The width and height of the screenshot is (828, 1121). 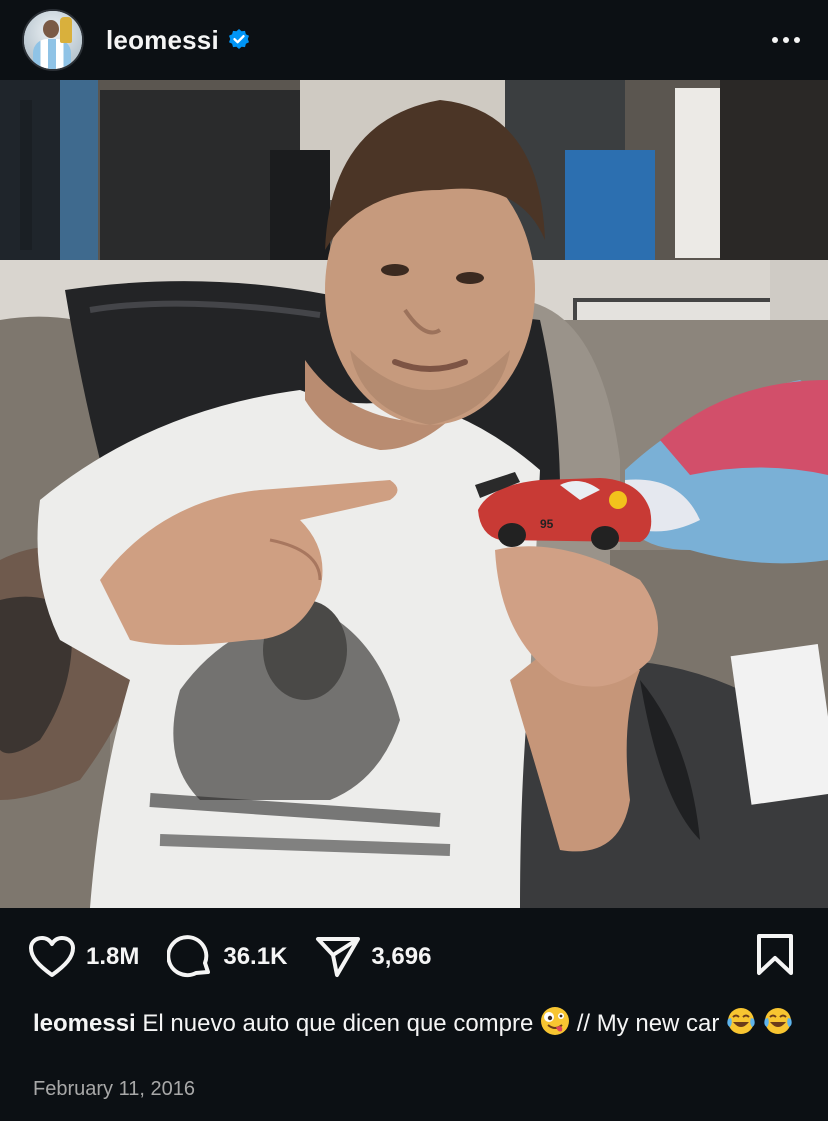 I want to click on share-action: 3,696, so click(x=373, y=957).